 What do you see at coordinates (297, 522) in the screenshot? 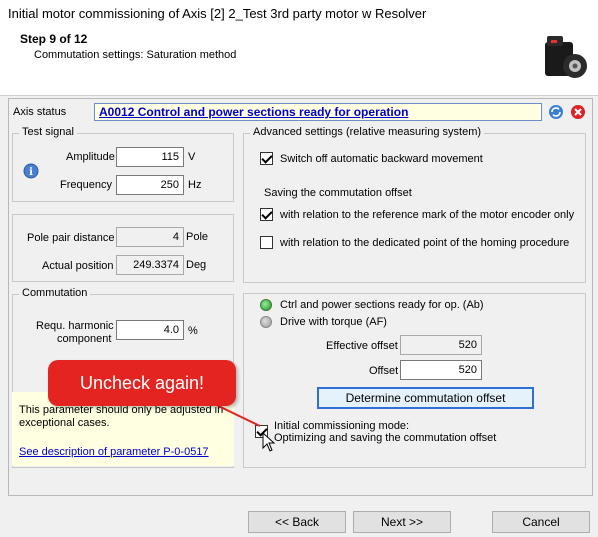
I see `back-button: << Back` at bounding box center [297, 522].